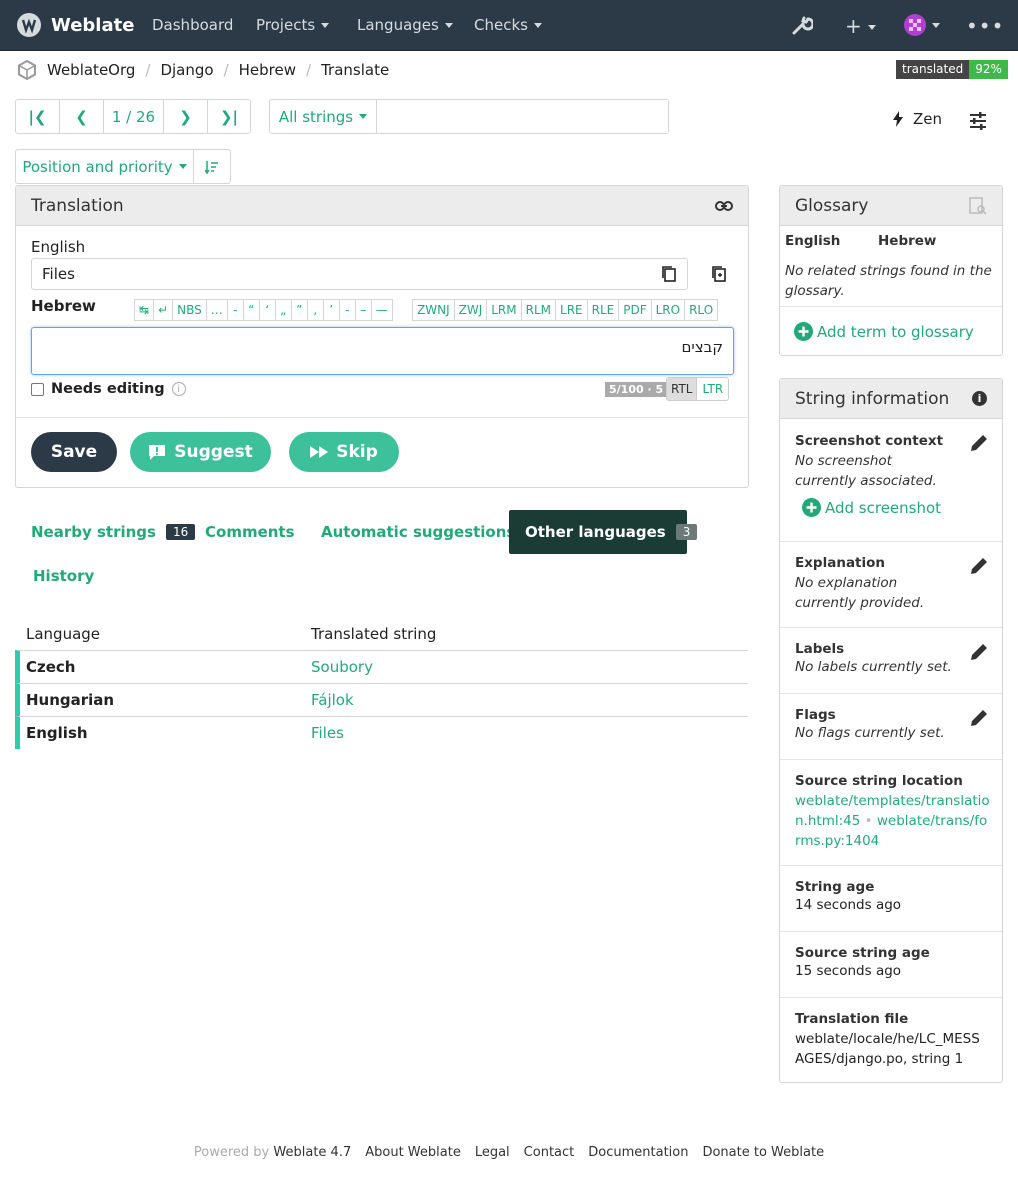  What do you see at coordinates (985, 26) in the screenshot?
I see `more-icon: •••` at bounding box center [985, 26].